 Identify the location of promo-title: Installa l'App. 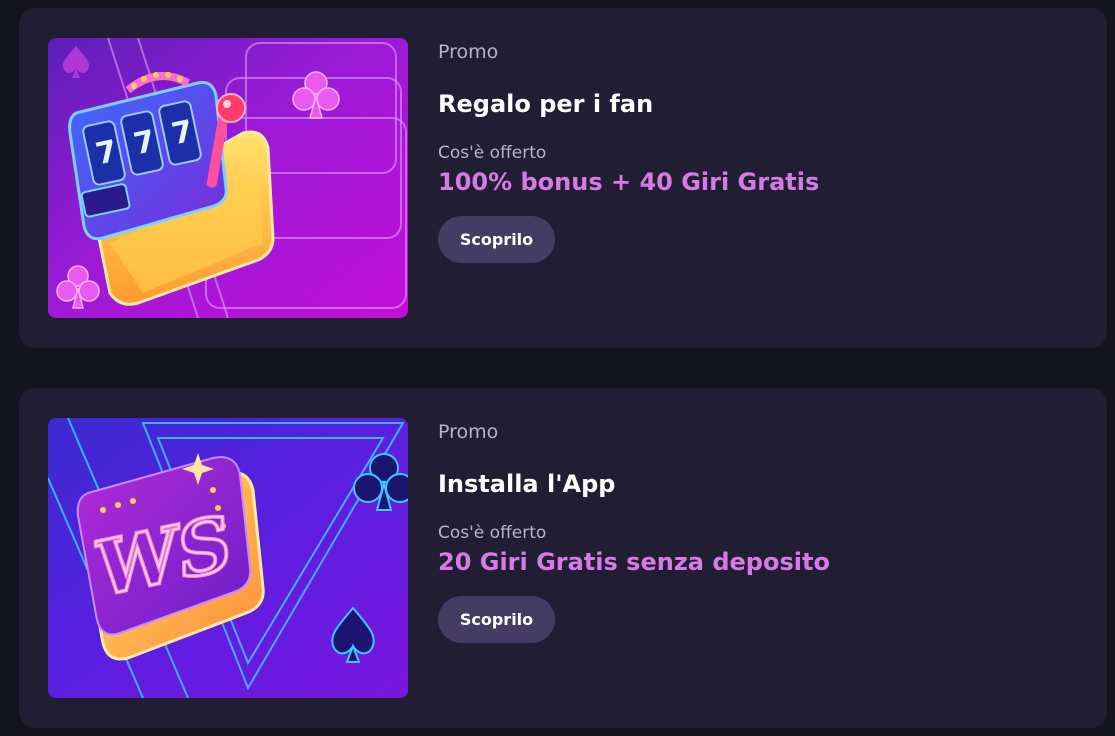
(527, 484).